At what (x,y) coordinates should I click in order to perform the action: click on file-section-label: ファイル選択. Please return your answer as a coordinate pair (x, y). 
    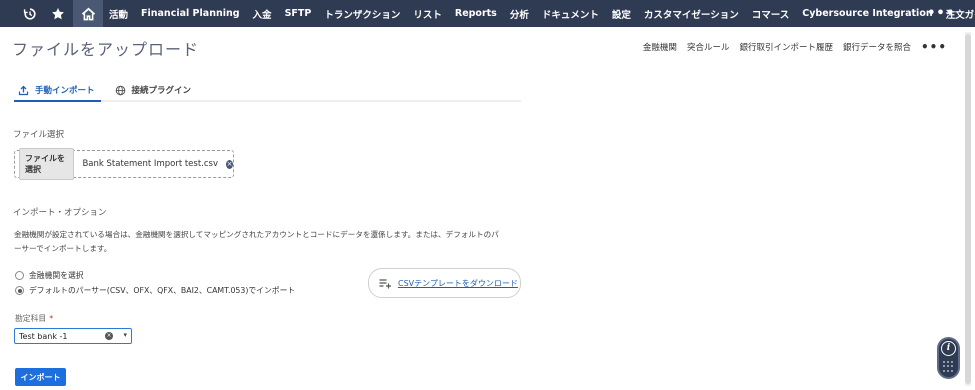
    Looking at the image, I should click on (39, 135).